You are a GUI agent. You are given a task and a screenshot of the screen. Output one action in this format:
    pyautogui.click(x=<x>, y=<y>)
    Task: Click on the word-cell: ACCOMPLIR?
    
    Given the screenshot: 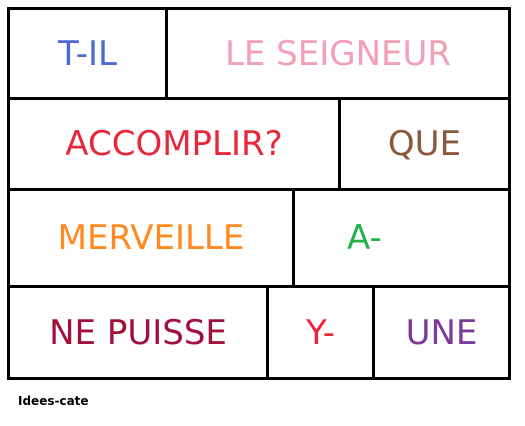 What is the action you would take?
    pyautogui.click(x=174, y=144)
    